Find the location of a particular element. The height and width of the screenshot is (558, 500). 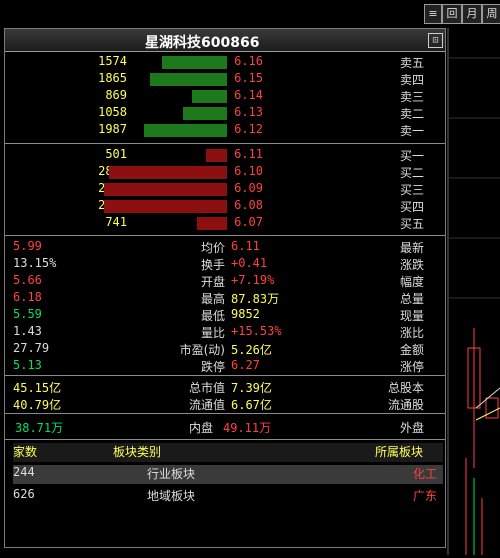

buy-row: 29806.08买四 is located at coordinates (225, 206).